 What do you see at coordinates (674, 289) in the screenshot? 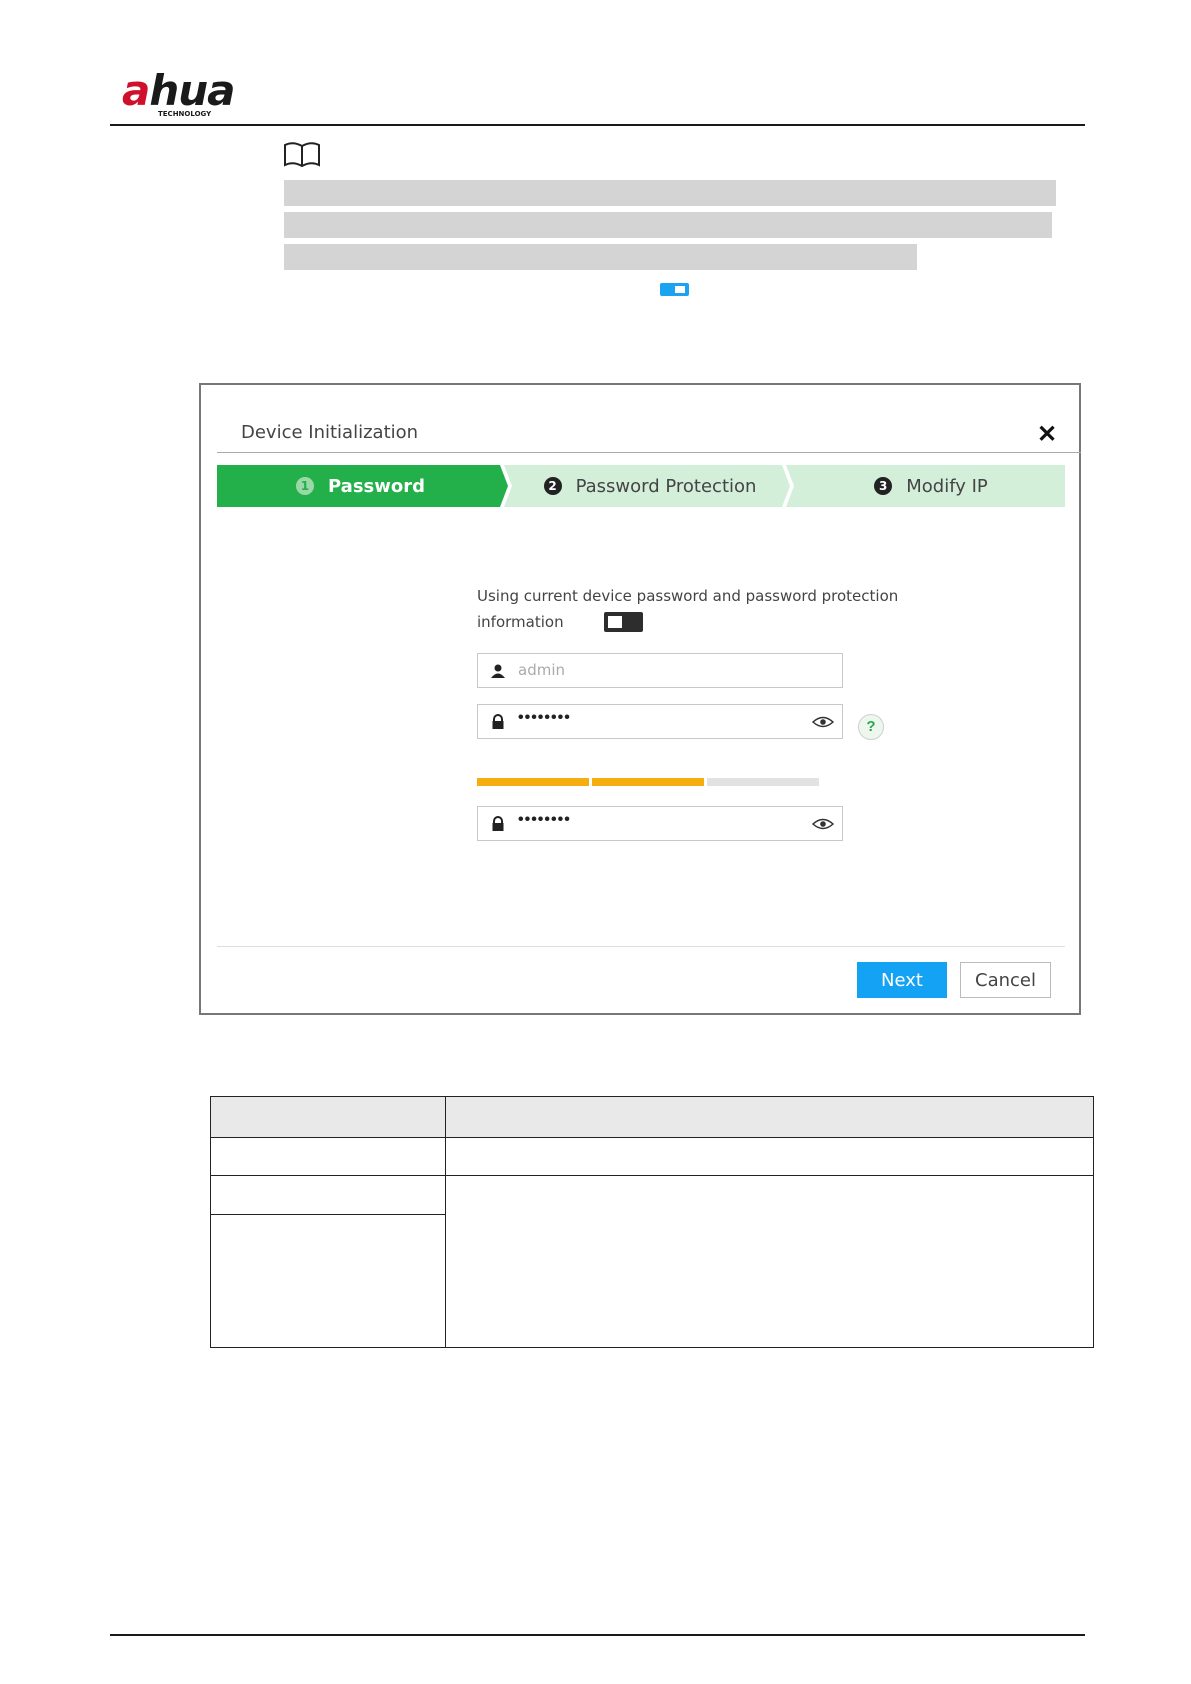
I see `inline-toggle-icon` at bounding box center [674, 289].